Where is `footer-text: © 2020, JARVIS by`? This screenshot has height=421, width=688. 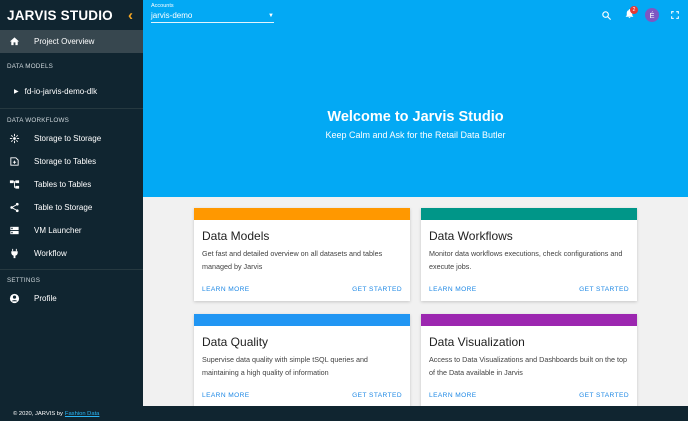
footer-text: © 2020, JARVIS by is located at coordinates (38, 413).